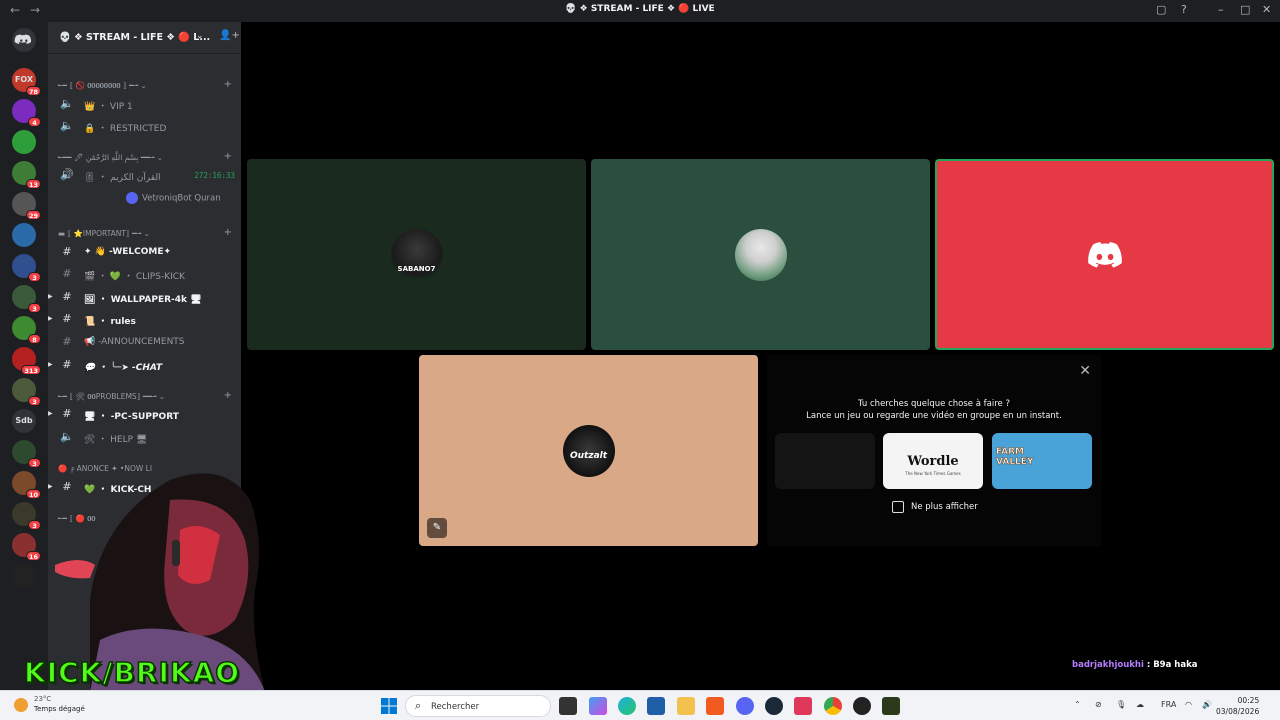 This screenshot has height=720, width=1280. I want to click on activity-card-farm-valley: FARM VALLEY, so click(1042, 461).